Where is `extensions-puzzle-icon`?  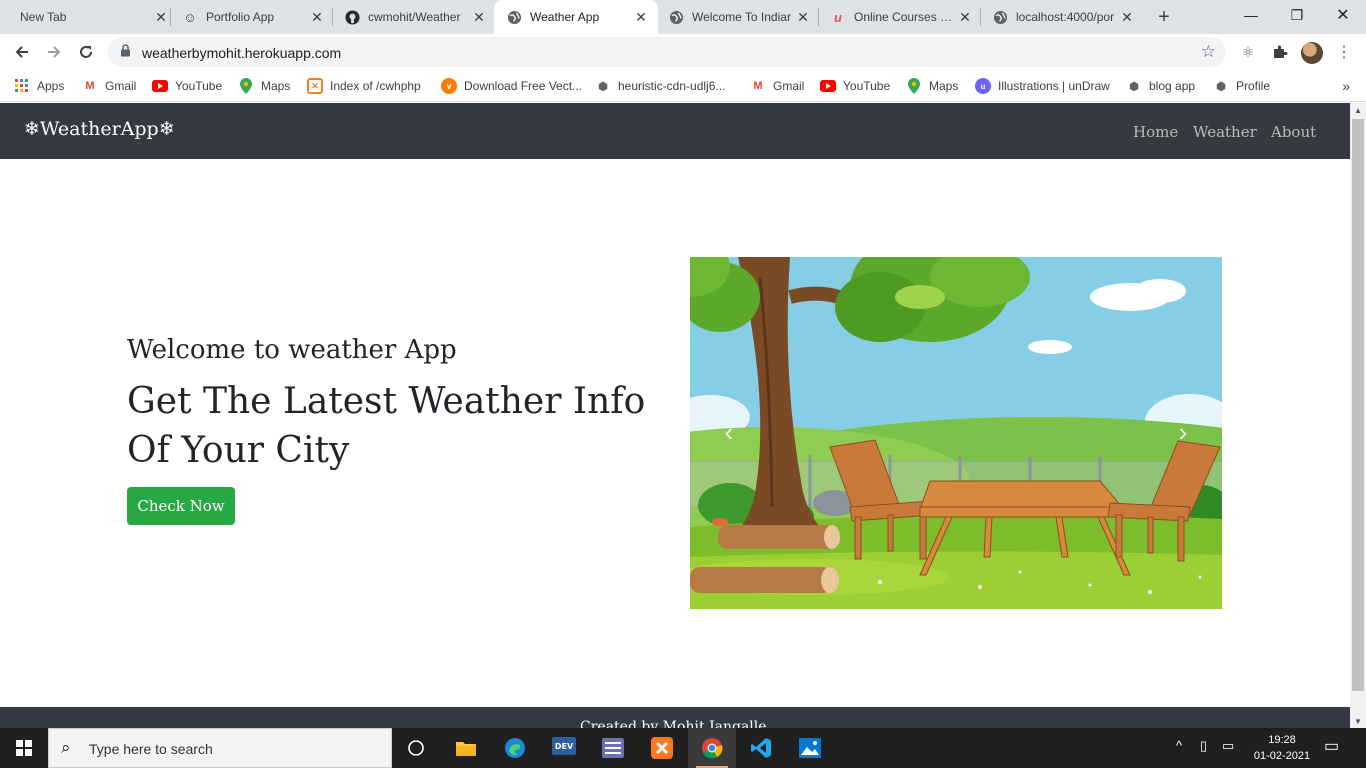
extensions-puzzle-icon is located at coordinates (1280, 52).